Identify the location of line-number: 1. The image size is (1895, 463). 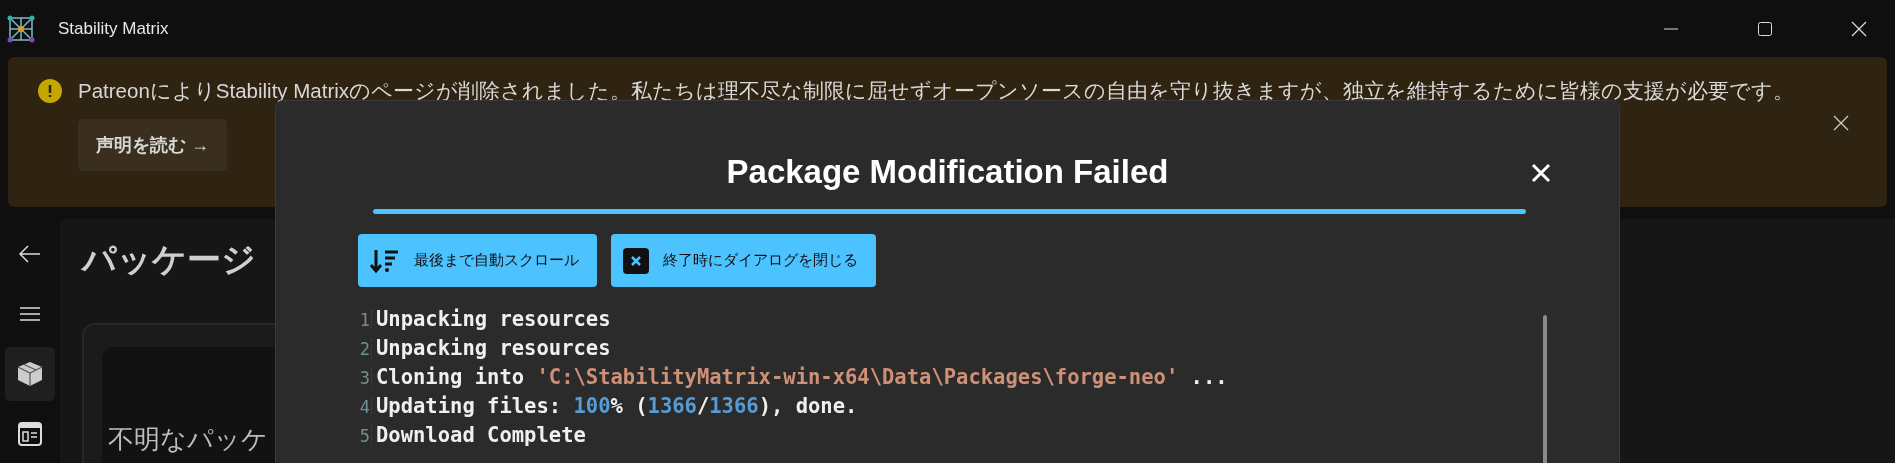
(364, 320).